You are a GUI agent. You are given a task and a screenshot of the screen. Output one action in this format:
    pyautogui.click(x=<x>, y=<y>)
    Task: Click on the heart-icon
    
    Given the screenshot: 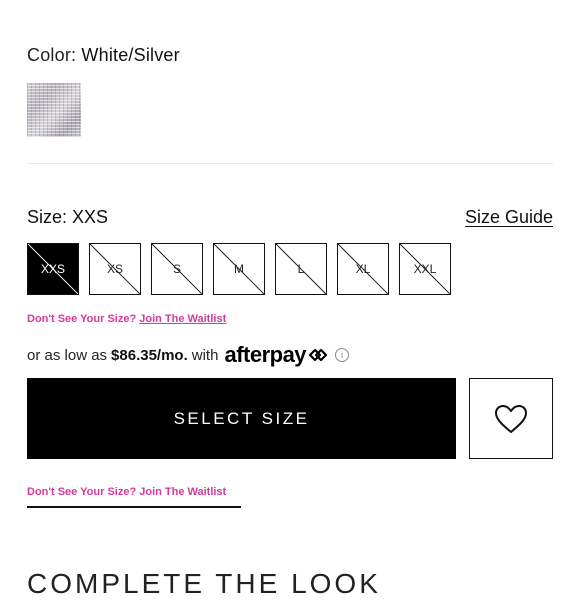 What is the action you would take?
    pyautogui.click(x=511, y=418)
    